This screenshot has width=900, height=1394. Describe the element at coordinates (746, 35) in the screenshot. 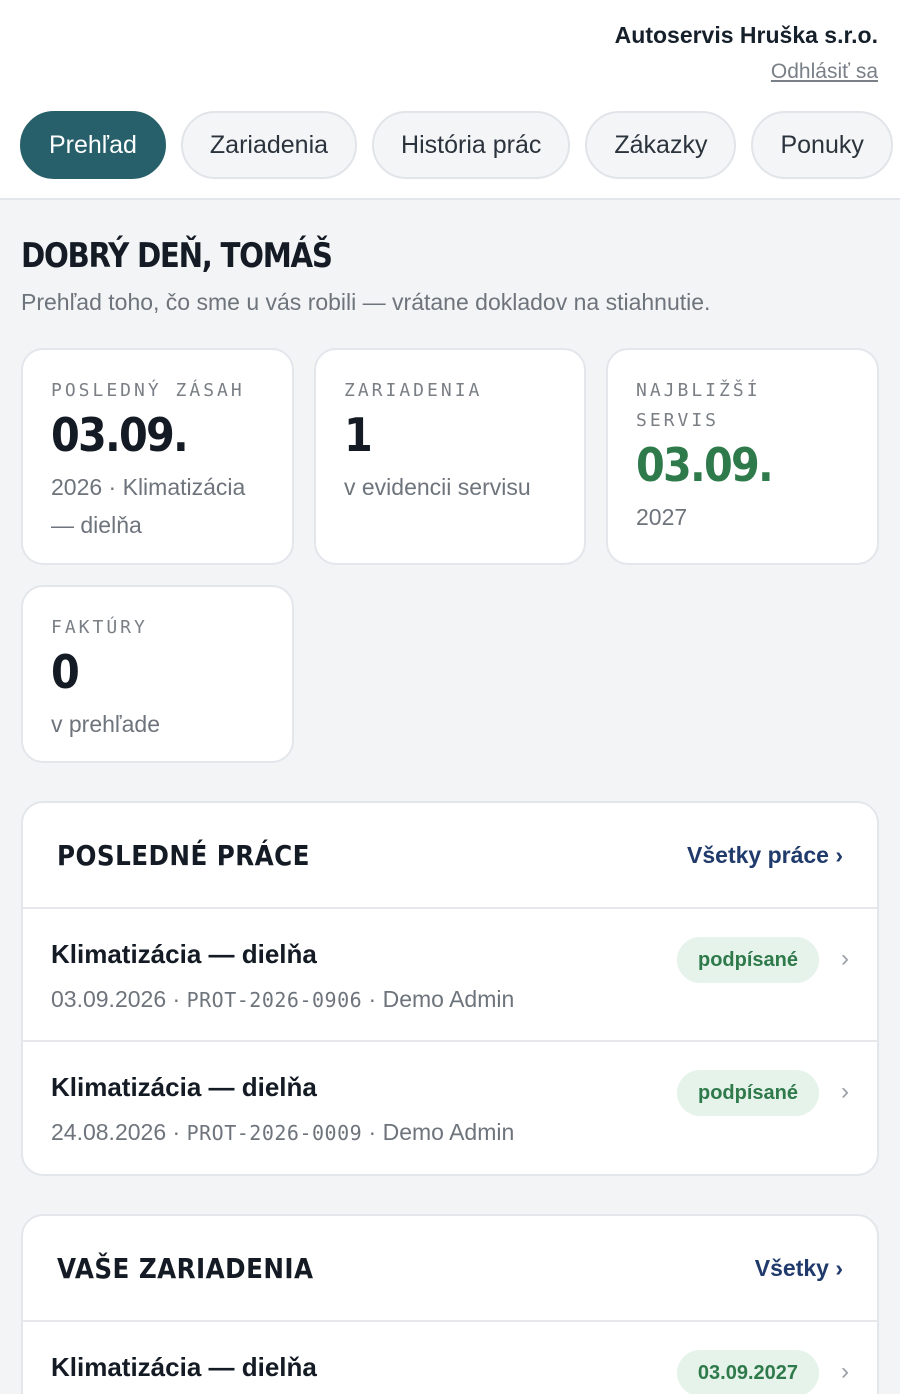

I see `company-name: Autoservis Hruška s.r.o.` at that location.